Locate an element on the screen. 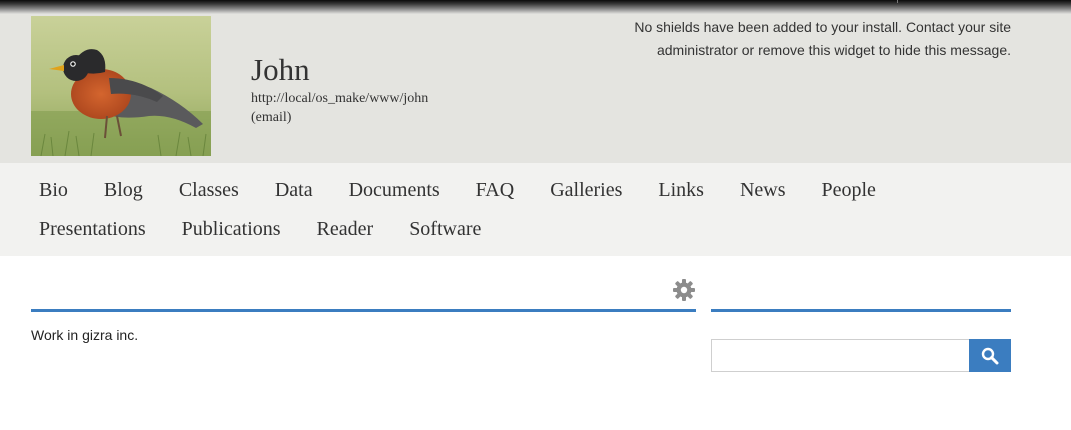 Image resolution: width=1071 pixels, height=430 pixels. nav-item-data: Data is located at coordinates (294, 190).